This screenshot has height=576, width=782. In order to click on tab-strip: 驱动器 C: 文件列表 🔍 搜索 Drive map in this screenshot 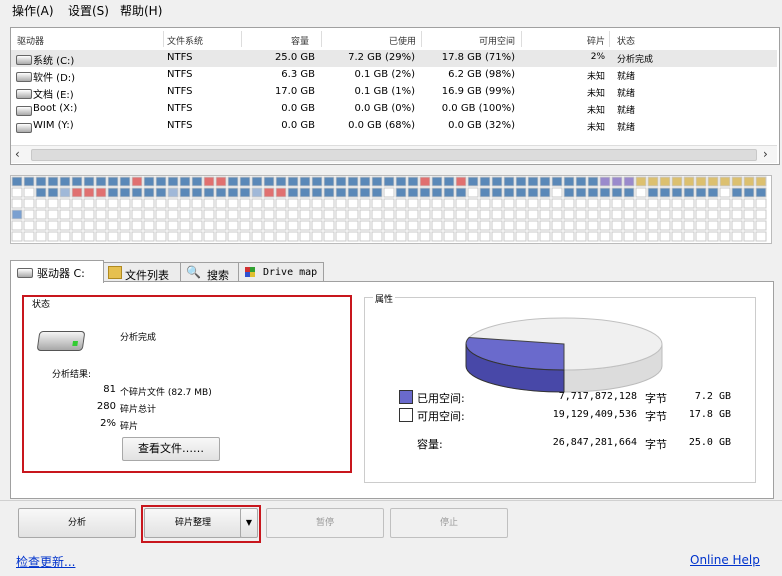, I will do `click(175, 271)`.